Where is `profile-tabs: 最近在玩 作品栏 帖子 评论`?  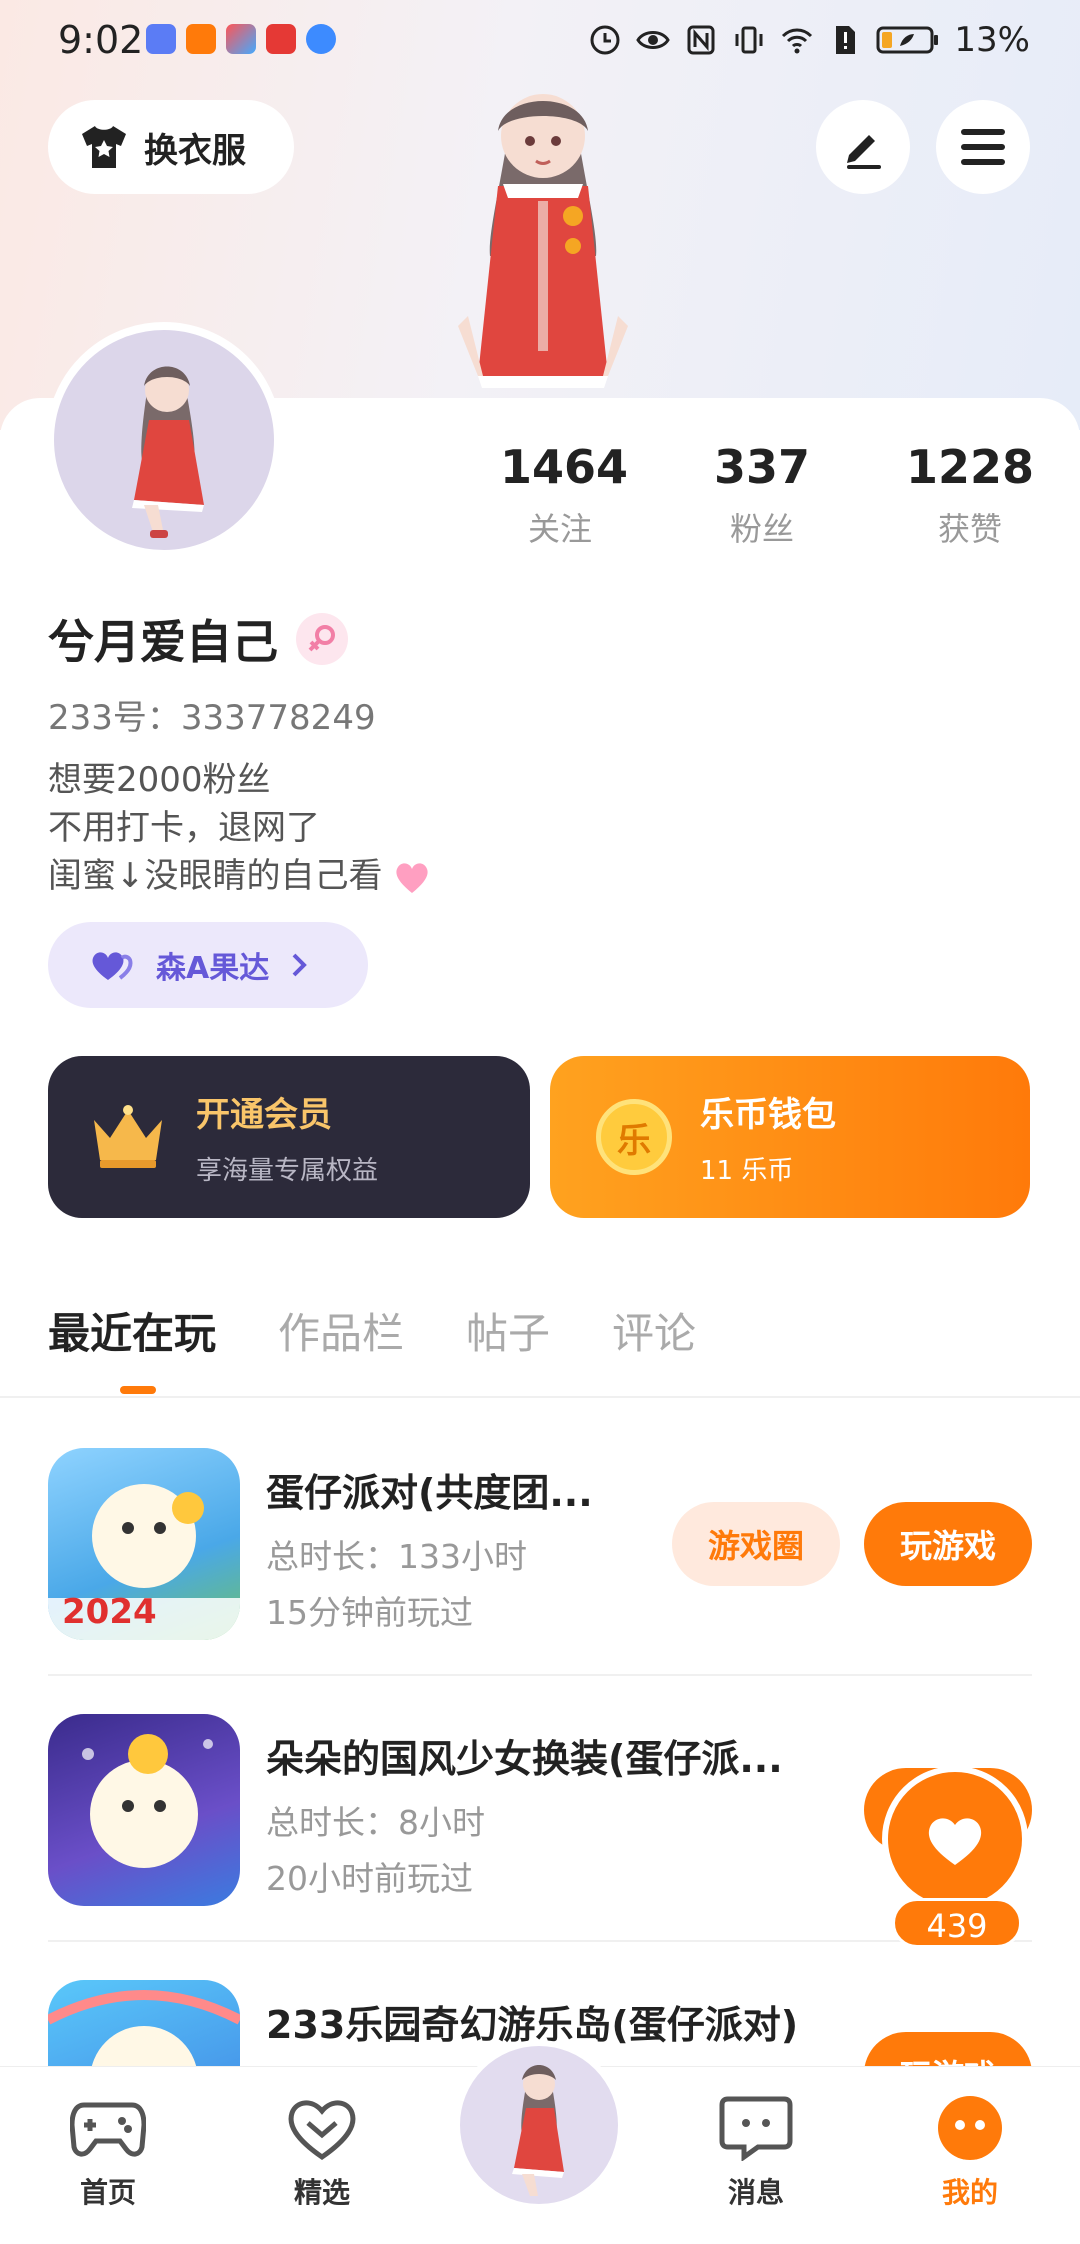 profile-tabs: 最近在玩 作品栏 帖子 评论 is located at coordinates (372, 1330).